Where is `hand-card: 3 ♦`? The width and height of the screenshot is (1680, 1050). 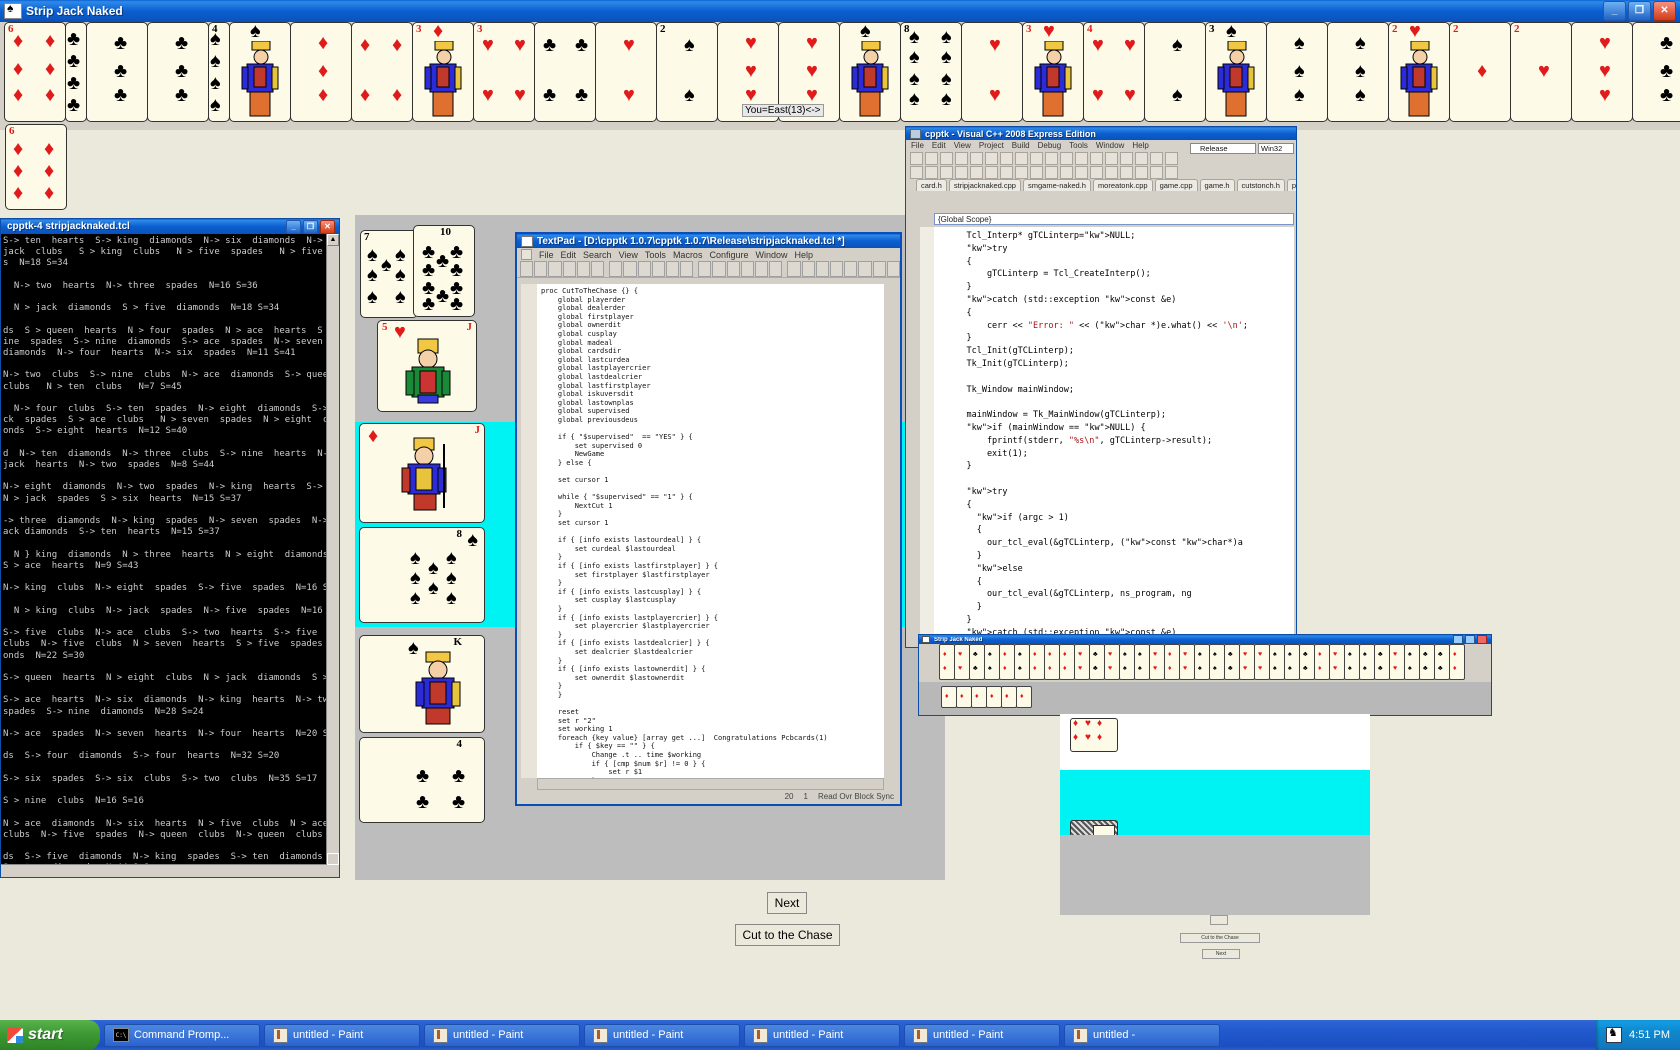 hand-card: 3 ♦ is located at coordinates (443, 72).